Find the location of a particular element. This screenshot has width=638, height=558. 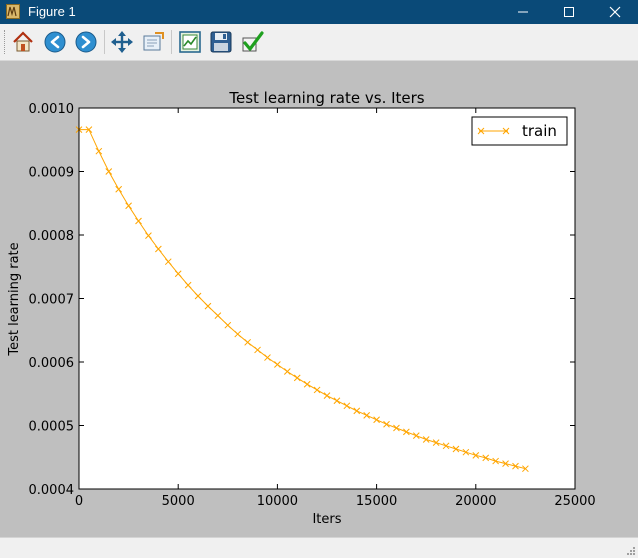

zoom-button is located at coordinates (153, 42).